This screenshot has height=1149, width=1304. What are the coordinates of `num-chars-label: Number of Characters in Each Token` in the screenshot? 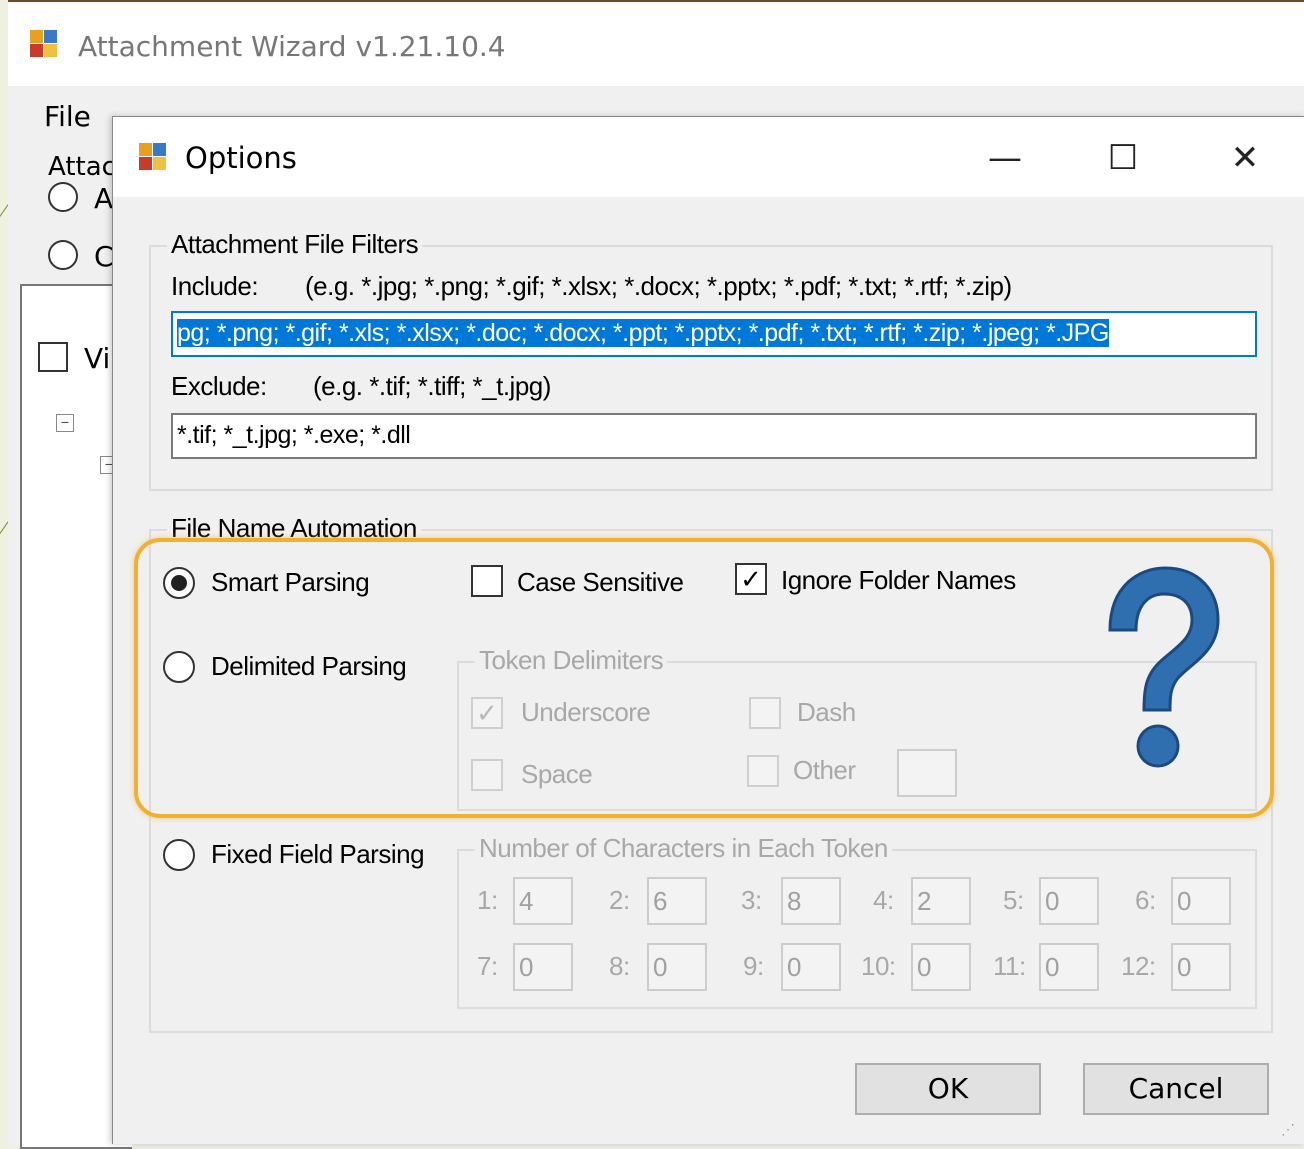 It's located at (683, 848).